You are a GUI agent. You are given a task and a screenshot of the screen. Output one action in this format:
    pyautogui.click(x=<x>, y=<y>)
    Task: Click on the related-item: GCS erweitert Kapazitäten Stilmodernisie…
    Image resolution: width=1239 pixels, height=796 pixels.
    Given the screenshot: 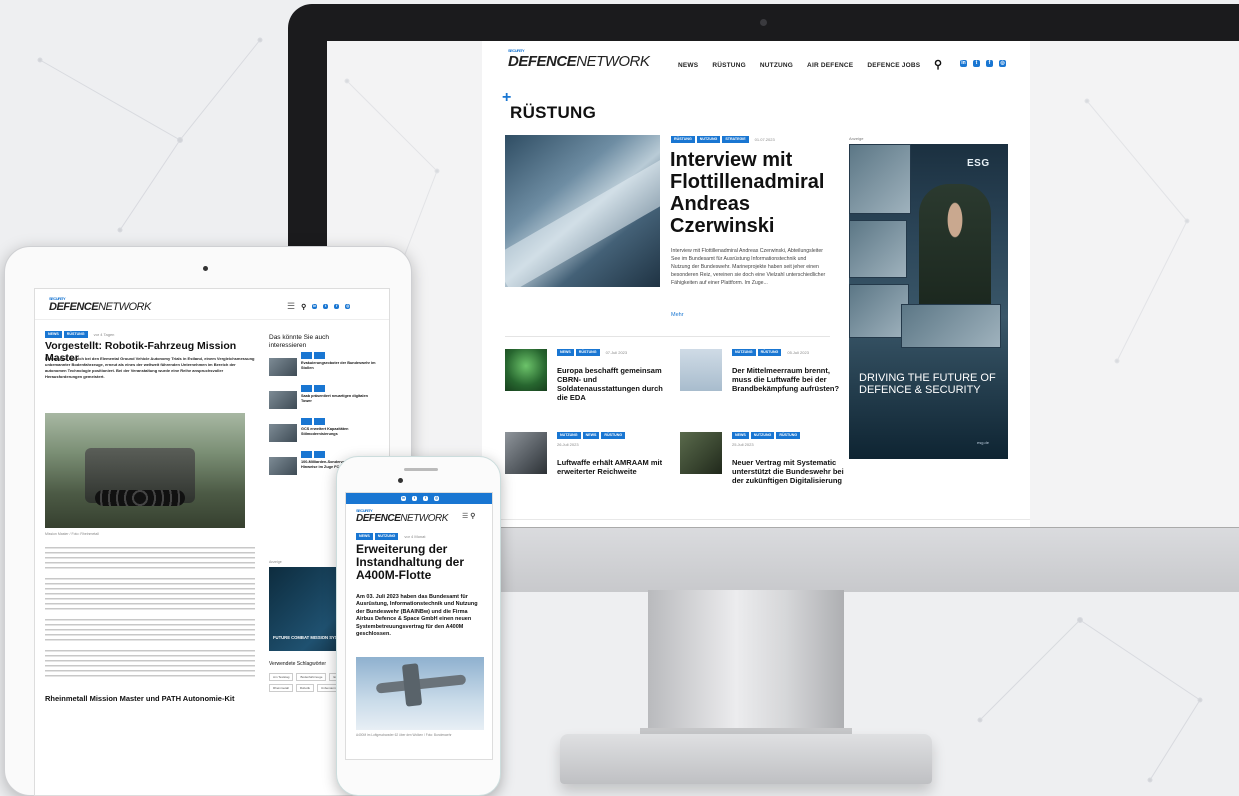 What is the action you would take?
    pyautogui.click(x=324, y=431)
    